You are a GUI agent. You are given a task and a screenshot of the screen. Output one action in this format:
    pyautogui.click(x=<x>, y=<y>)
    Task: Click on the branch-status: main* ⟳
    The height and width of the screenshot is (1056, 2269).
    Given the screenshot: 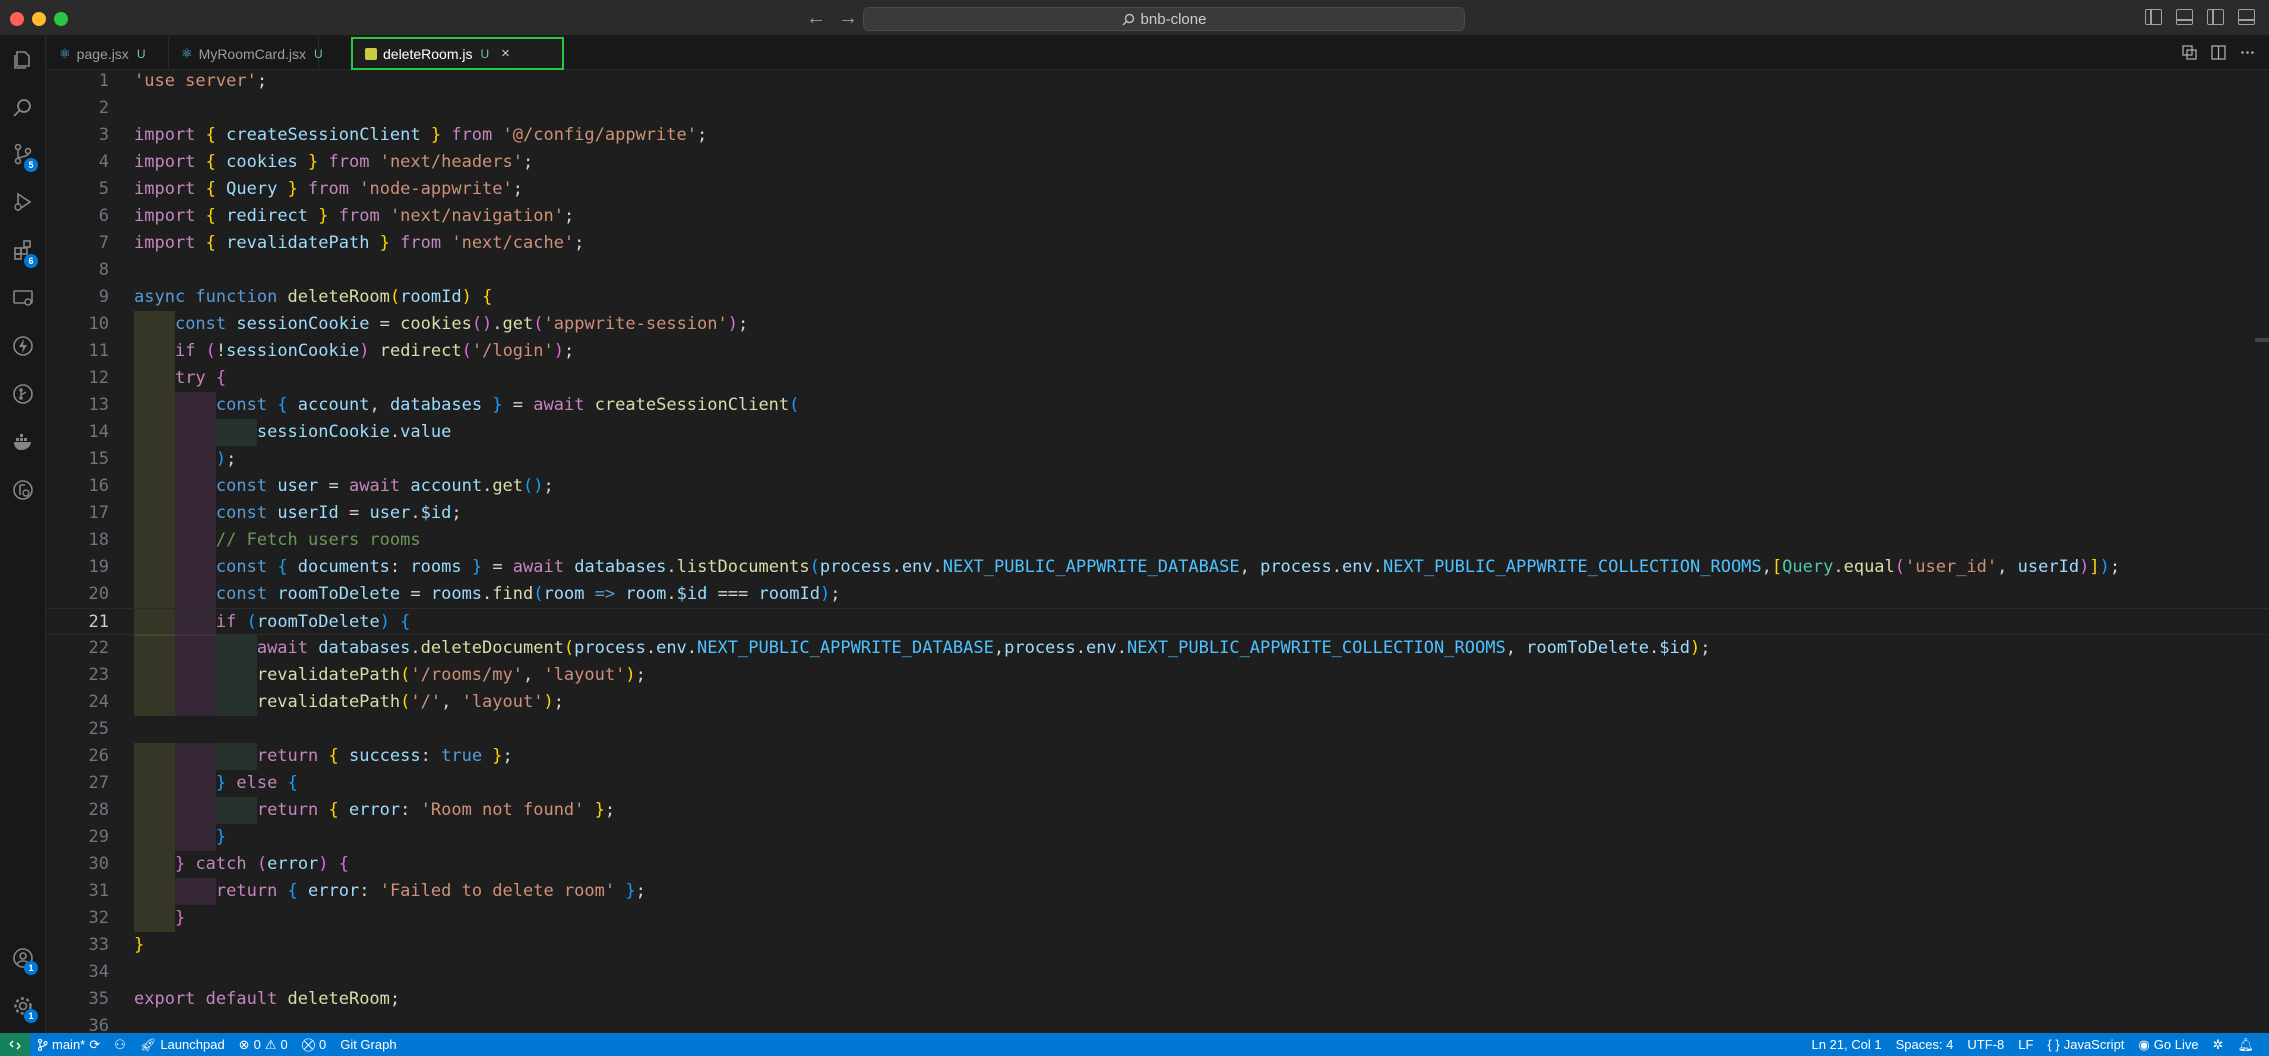 What is the action you would take?
    pyautogui.click(x=68, y=1045)
    